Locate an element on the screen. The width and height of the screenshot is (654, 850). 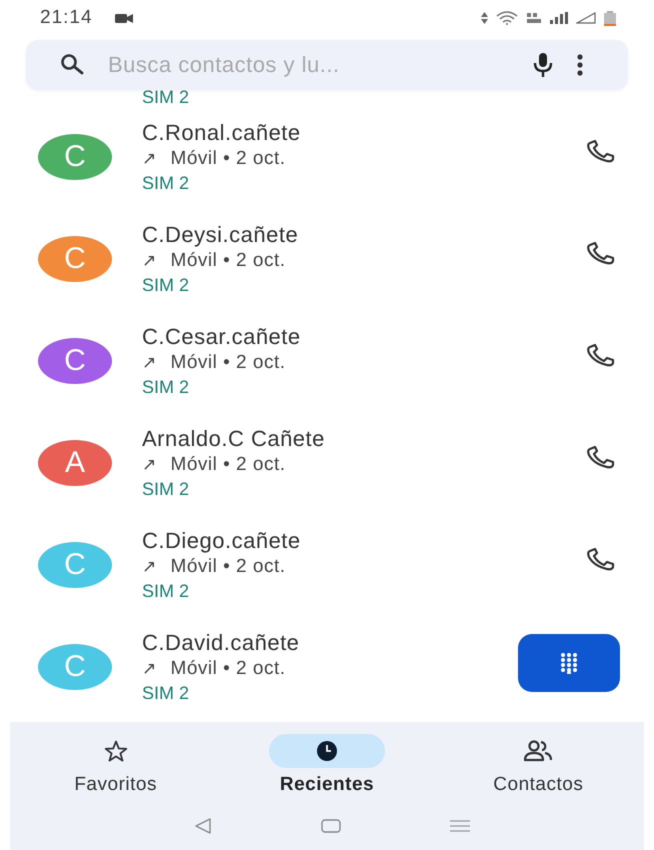
contact-name: C.David.cañete is located at coordinates (221, 642).